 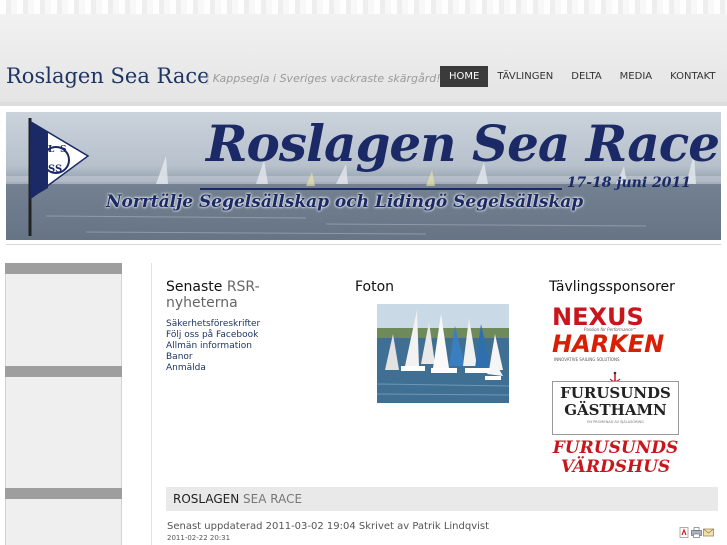 I want to click on news-link-registered: Anmälda, so click(x=213, y=368).